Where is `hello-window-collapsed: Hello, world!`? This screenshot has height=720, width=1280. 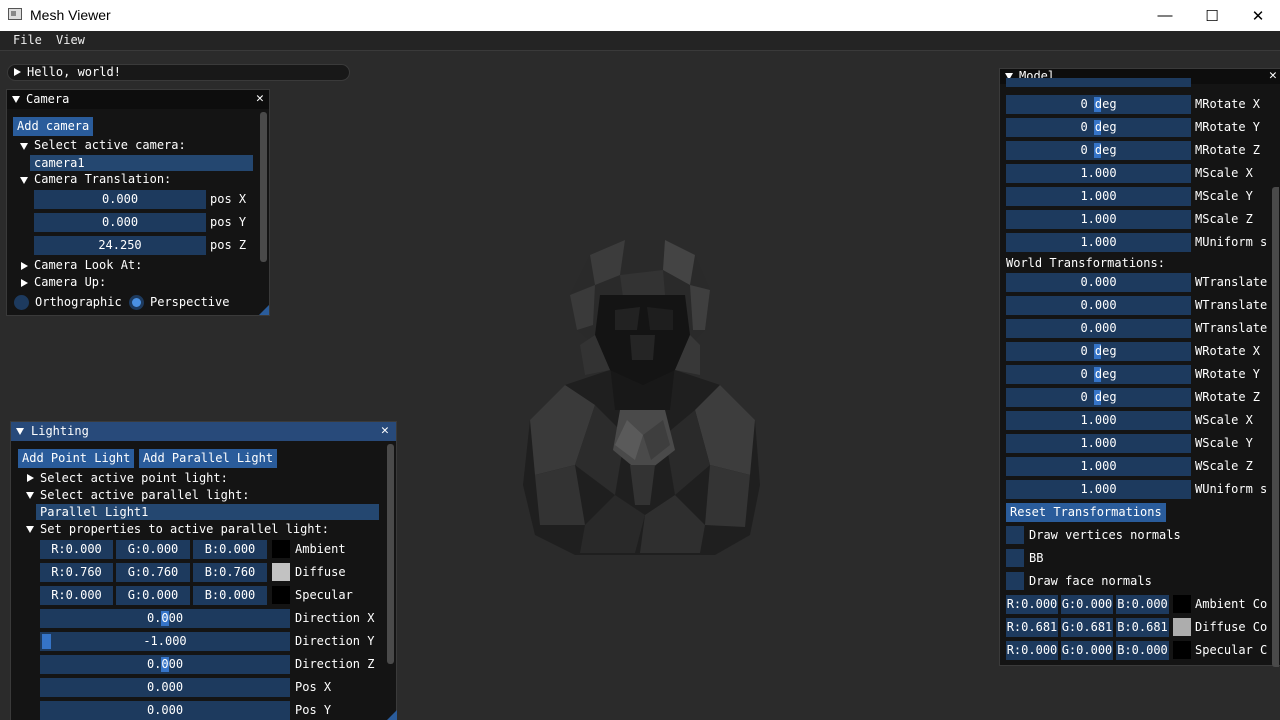 hello-window-collapsed: Hello, world! is located at coordinates (178, 72).